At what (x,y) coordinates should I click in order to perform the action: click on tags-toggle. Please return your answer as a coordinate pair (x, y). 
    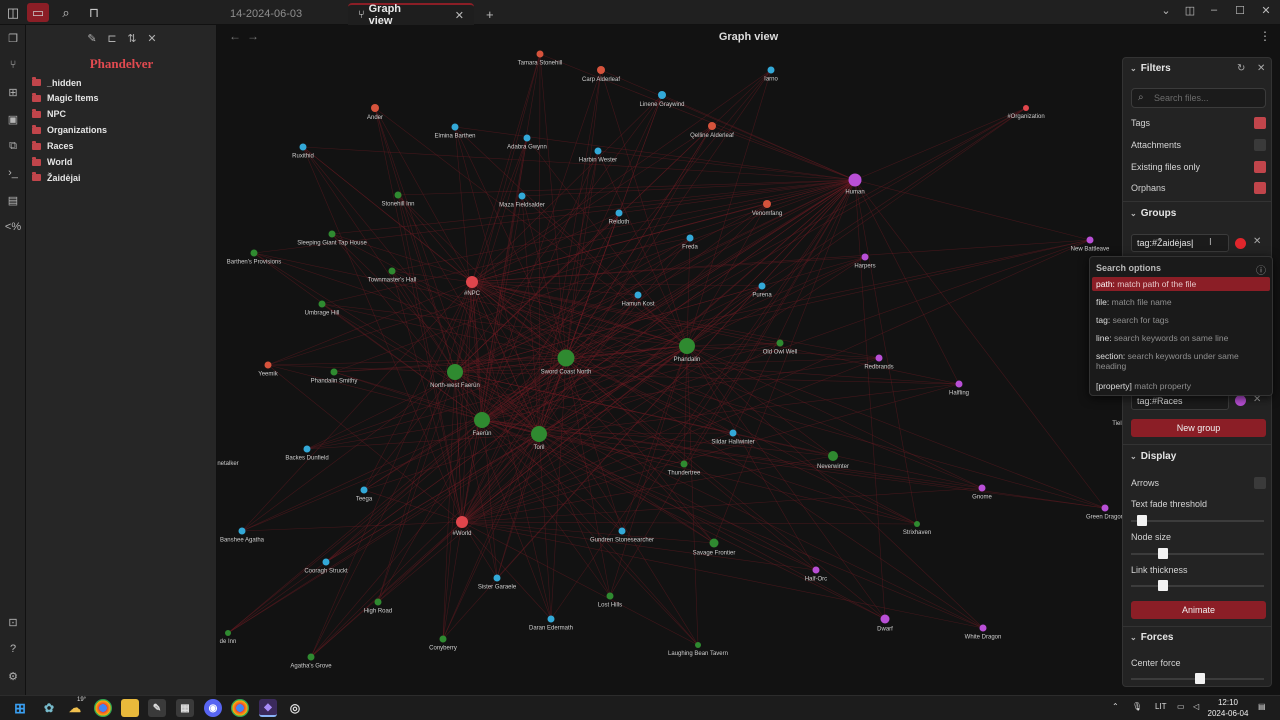
    Looking at the image, I should click on (1260, 123).